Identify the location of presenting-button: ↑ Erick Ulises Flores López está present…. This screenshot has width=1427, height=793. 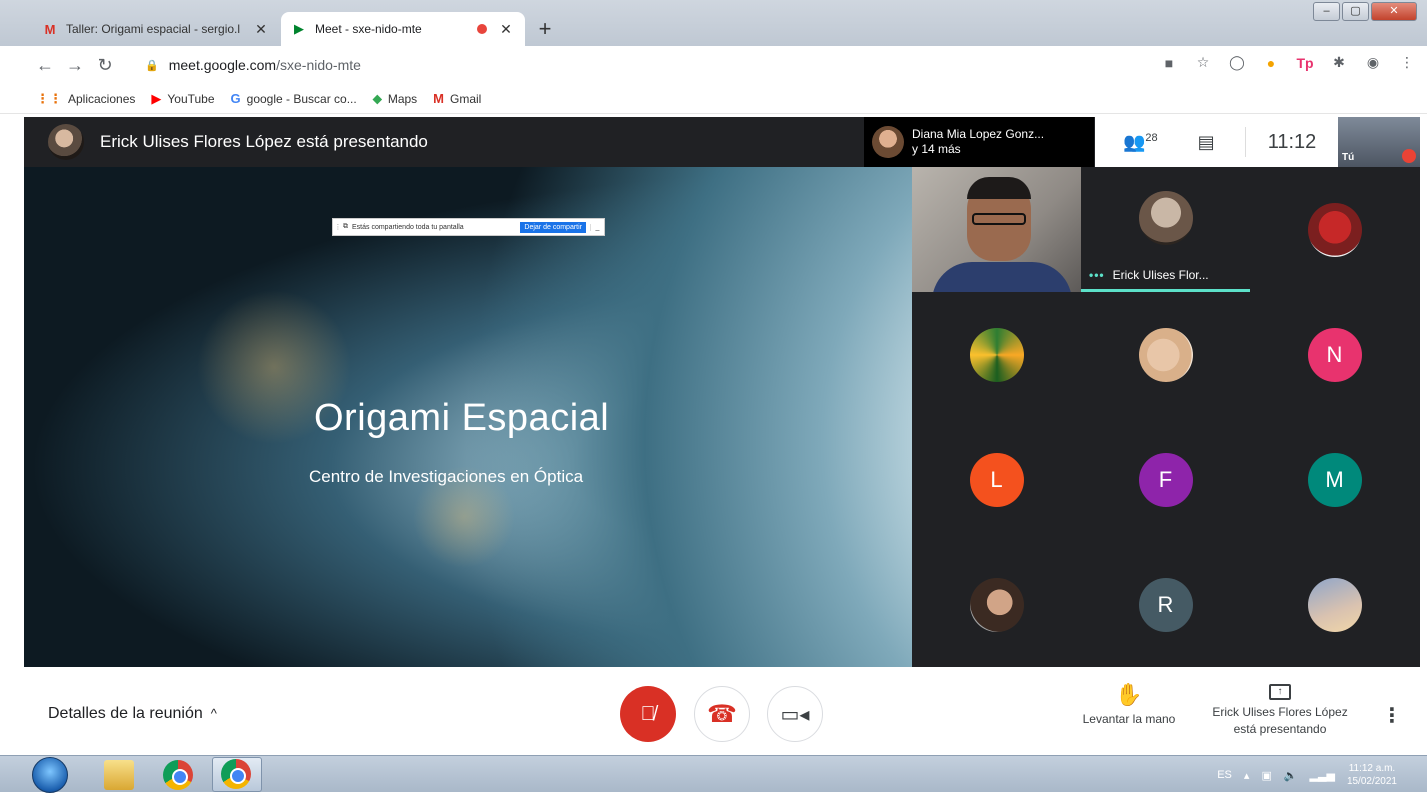
(1280, 710).